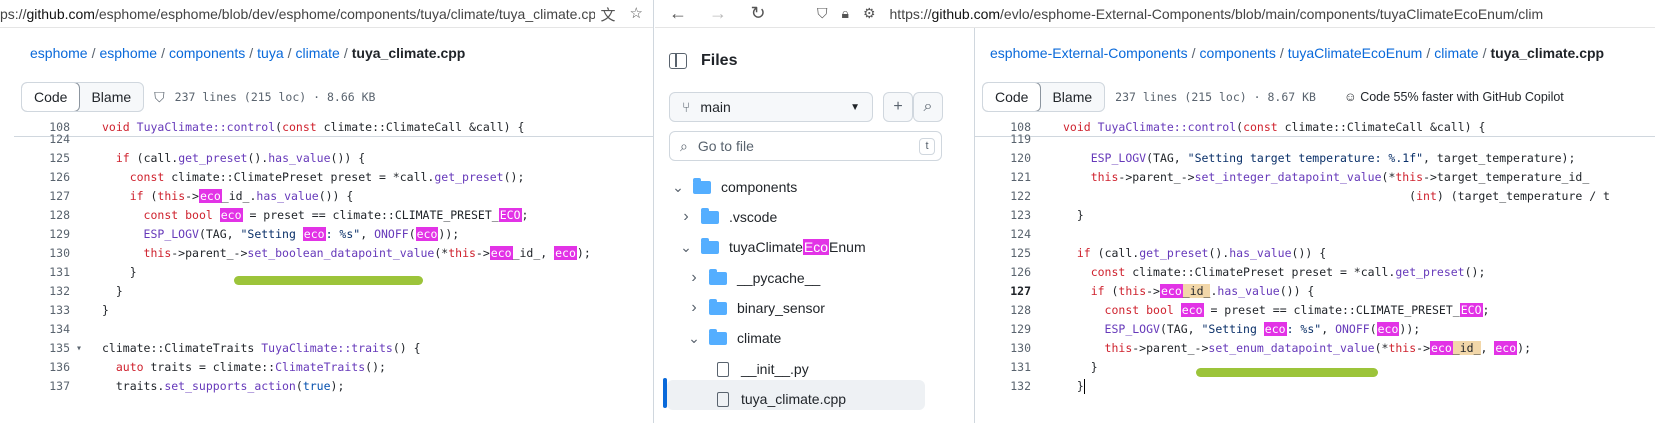 The width and height of the screenshot is (1655, 423). Describe the element at coordinates (678, 13) in the screenshot. I see `back-arrow-icon: ←` at that location.